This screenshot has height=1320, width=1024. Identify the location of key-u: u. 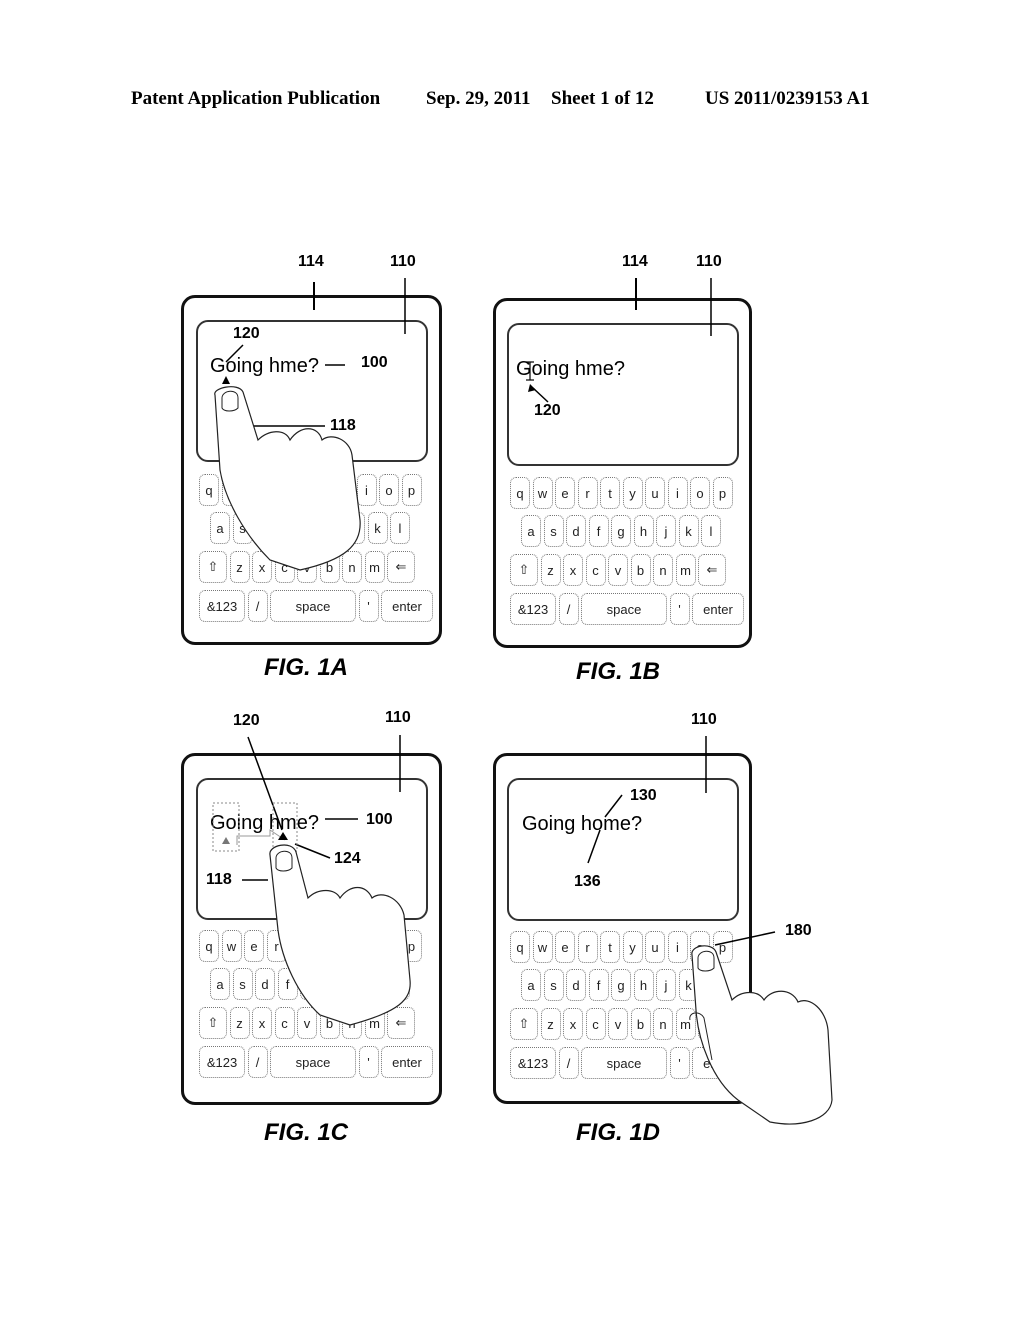
(344, 490).